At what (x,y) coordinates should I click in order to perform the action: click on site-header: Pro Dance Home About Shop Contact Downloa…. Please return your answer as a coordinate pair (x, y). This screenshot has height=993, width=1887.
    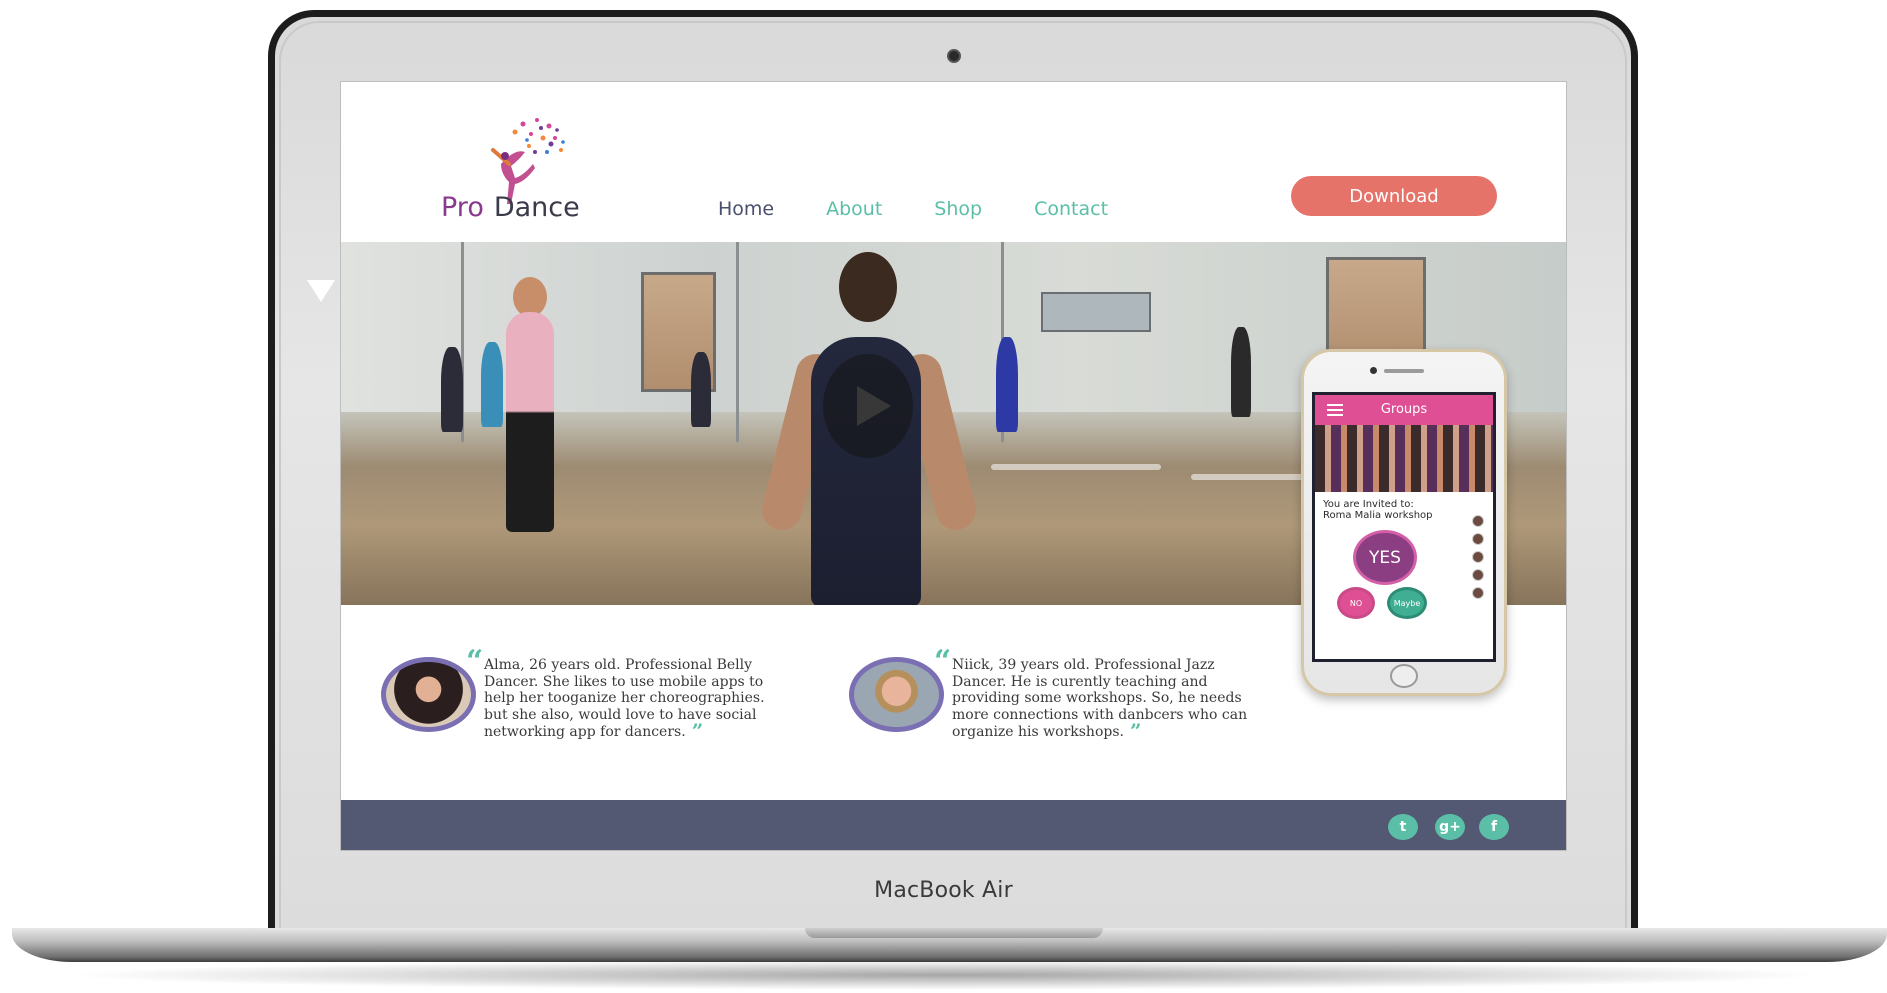
    Looking at the image, I should click on (953, 162).